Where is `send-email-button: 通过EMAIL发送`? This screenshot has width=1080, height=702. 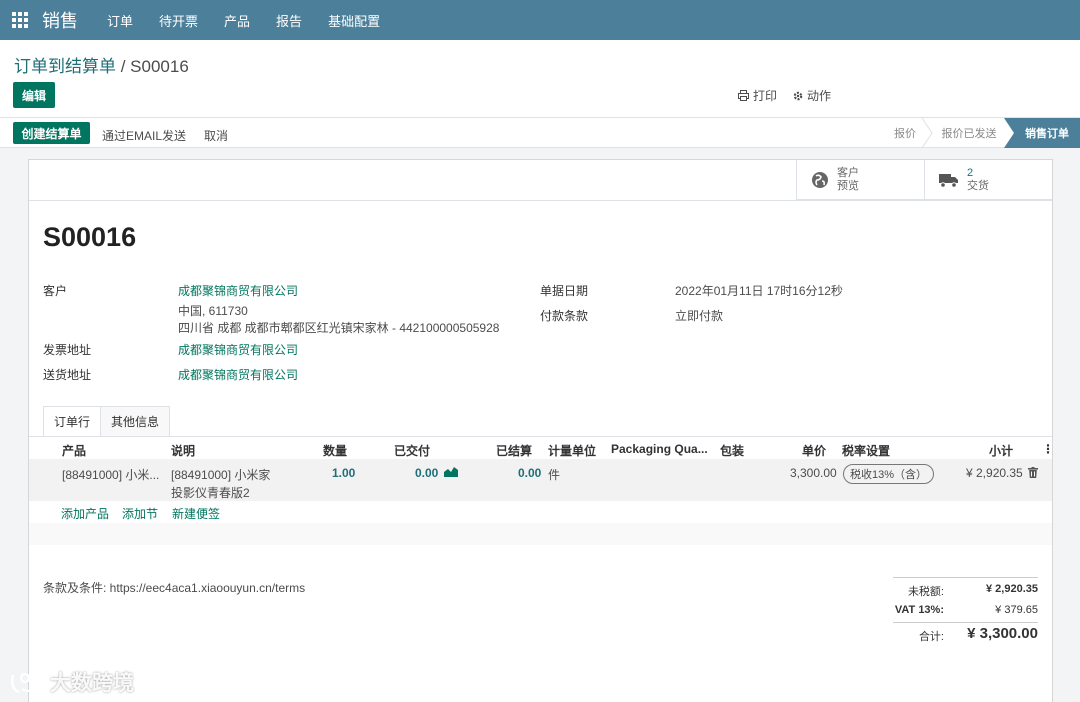 send-email-button: 通过EMAIL发送 is located at coordinates (144, 135).